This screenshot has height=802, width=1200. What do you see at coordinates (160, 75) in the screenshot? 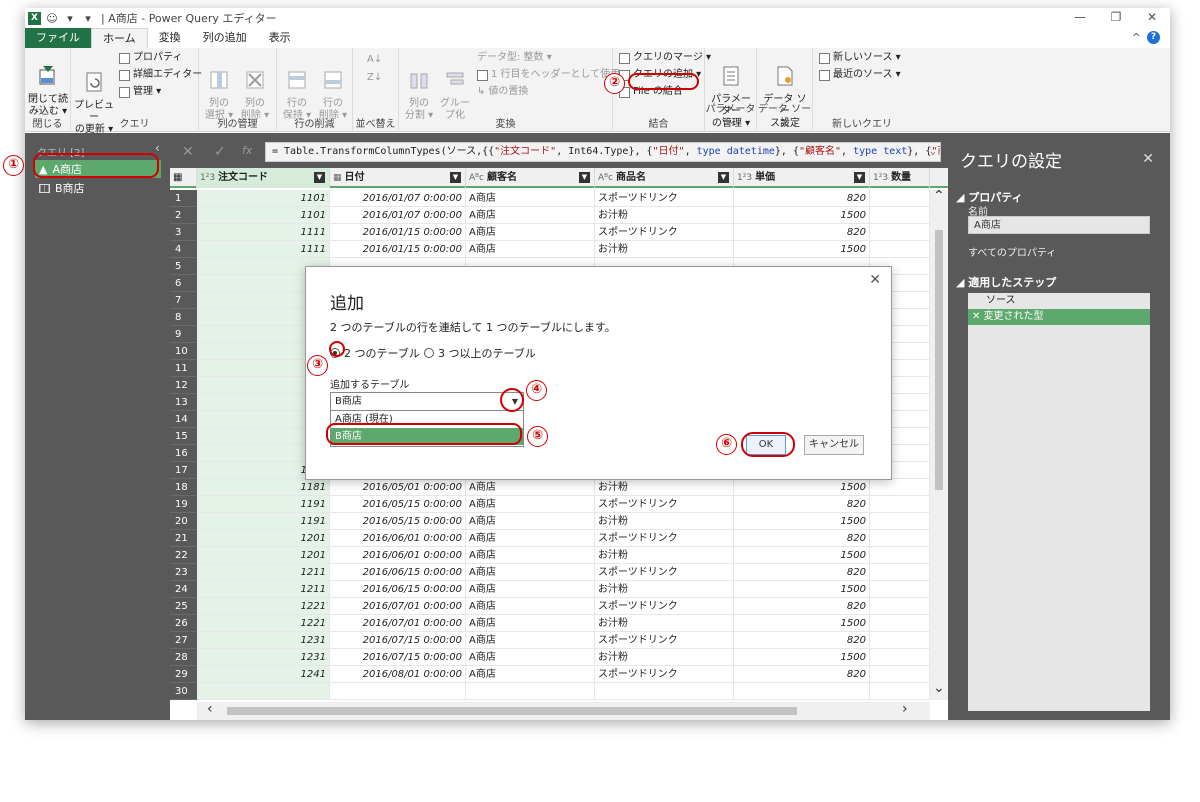
I see `advanced-editor-button: 詳細エディター` at bounding box center [160, 75].